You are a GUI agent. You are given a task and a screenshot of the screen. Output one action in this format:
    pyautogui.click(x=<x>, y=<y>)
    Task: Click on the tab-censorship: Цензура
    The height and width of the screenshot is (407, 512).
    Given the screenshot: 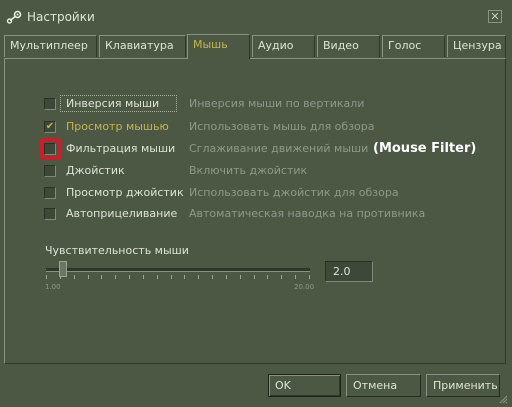 What is the action you would take?
    pyautogui.click(x=476, y=46)
    